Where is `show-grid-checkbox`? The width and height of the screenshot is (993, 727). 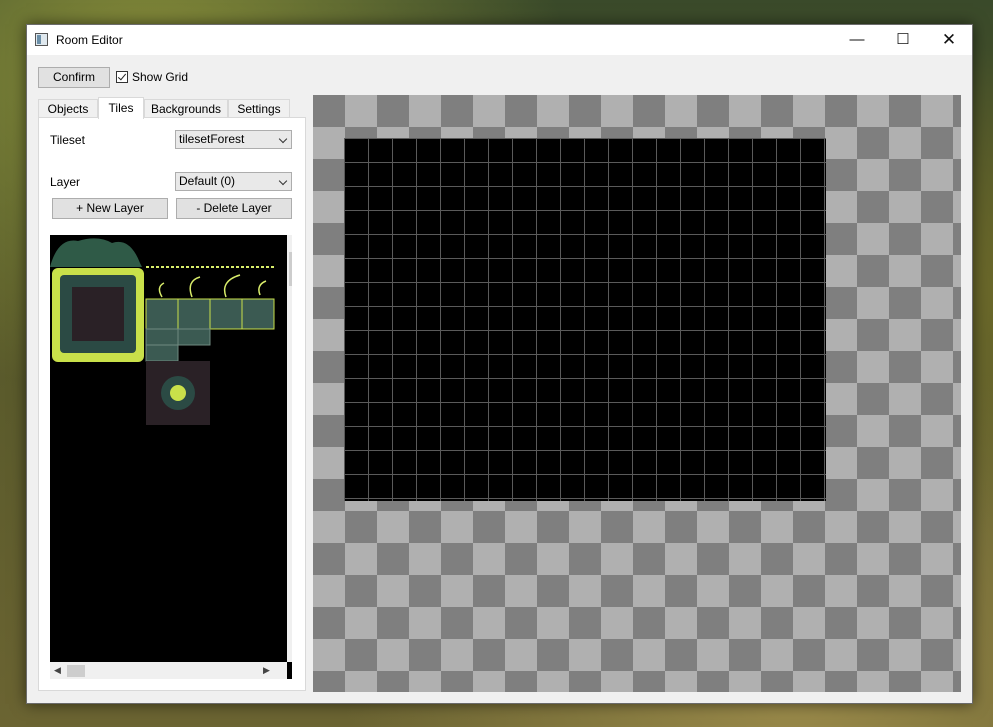 show-grid-checkbox is located at coordinates (122, 77).